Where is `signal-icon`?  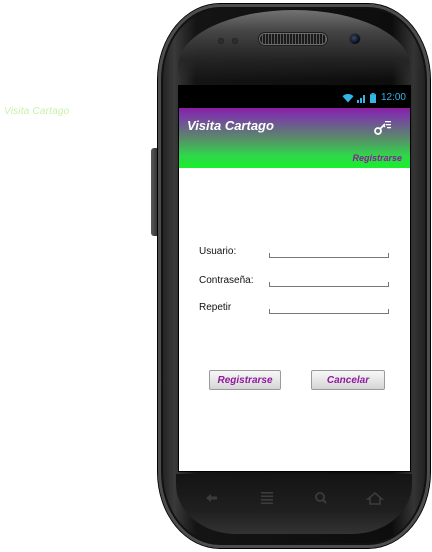
signal-icon is located at coordinates (361, 98).